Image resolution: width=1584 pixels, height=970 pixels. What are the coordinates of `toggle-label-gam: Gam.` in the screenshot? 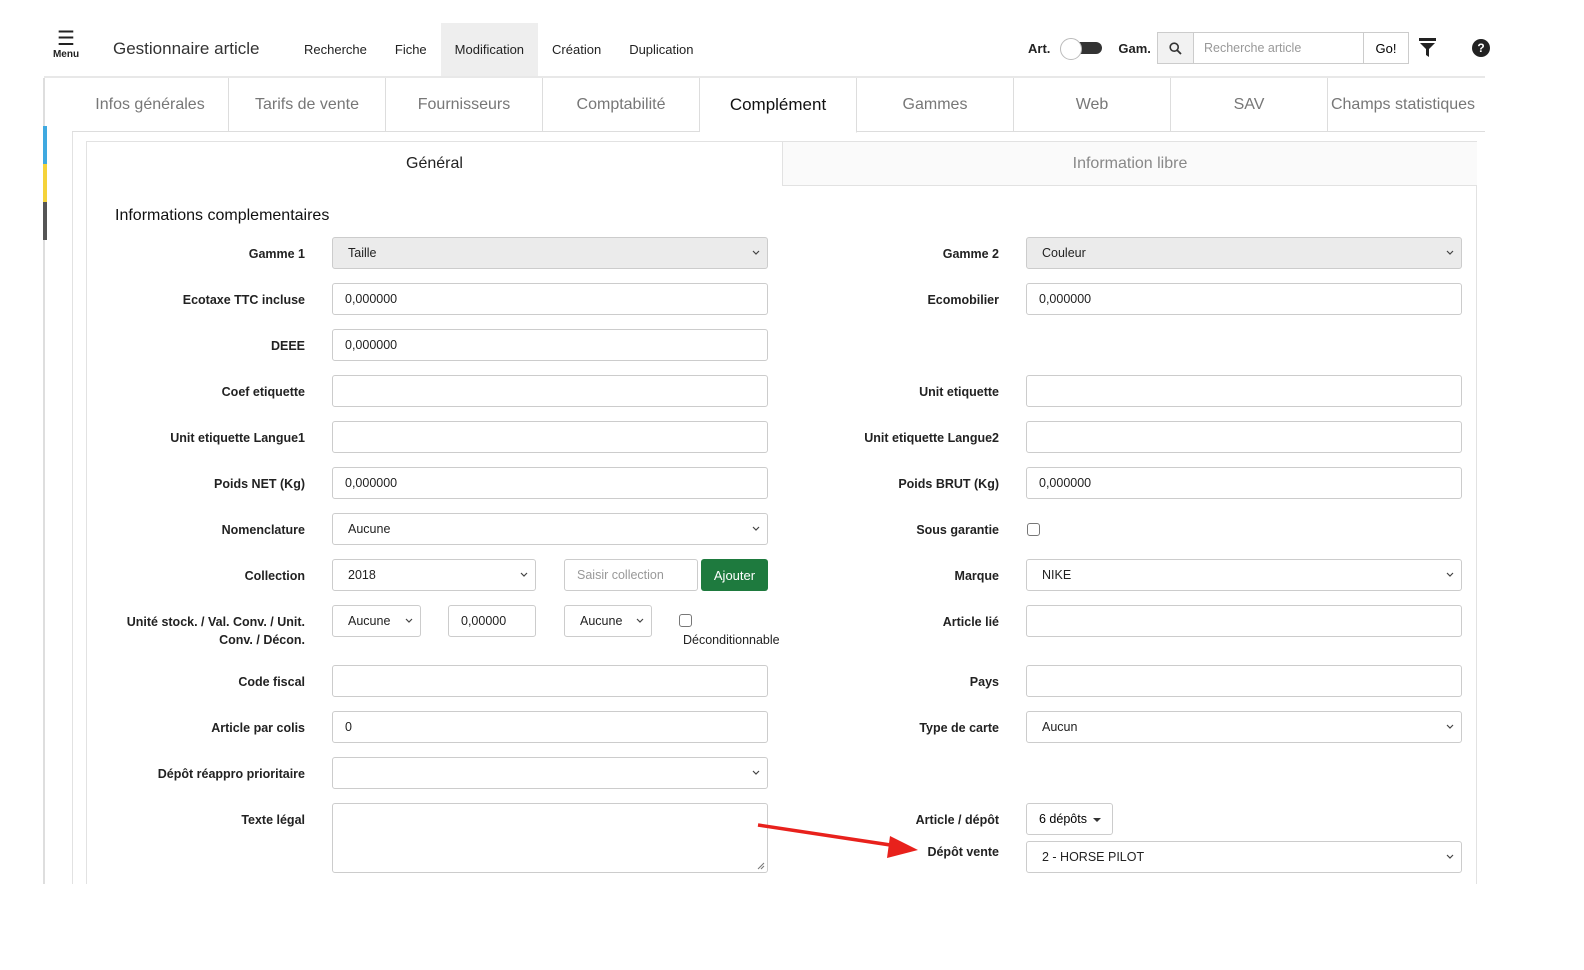 It's located at (1134, 48).